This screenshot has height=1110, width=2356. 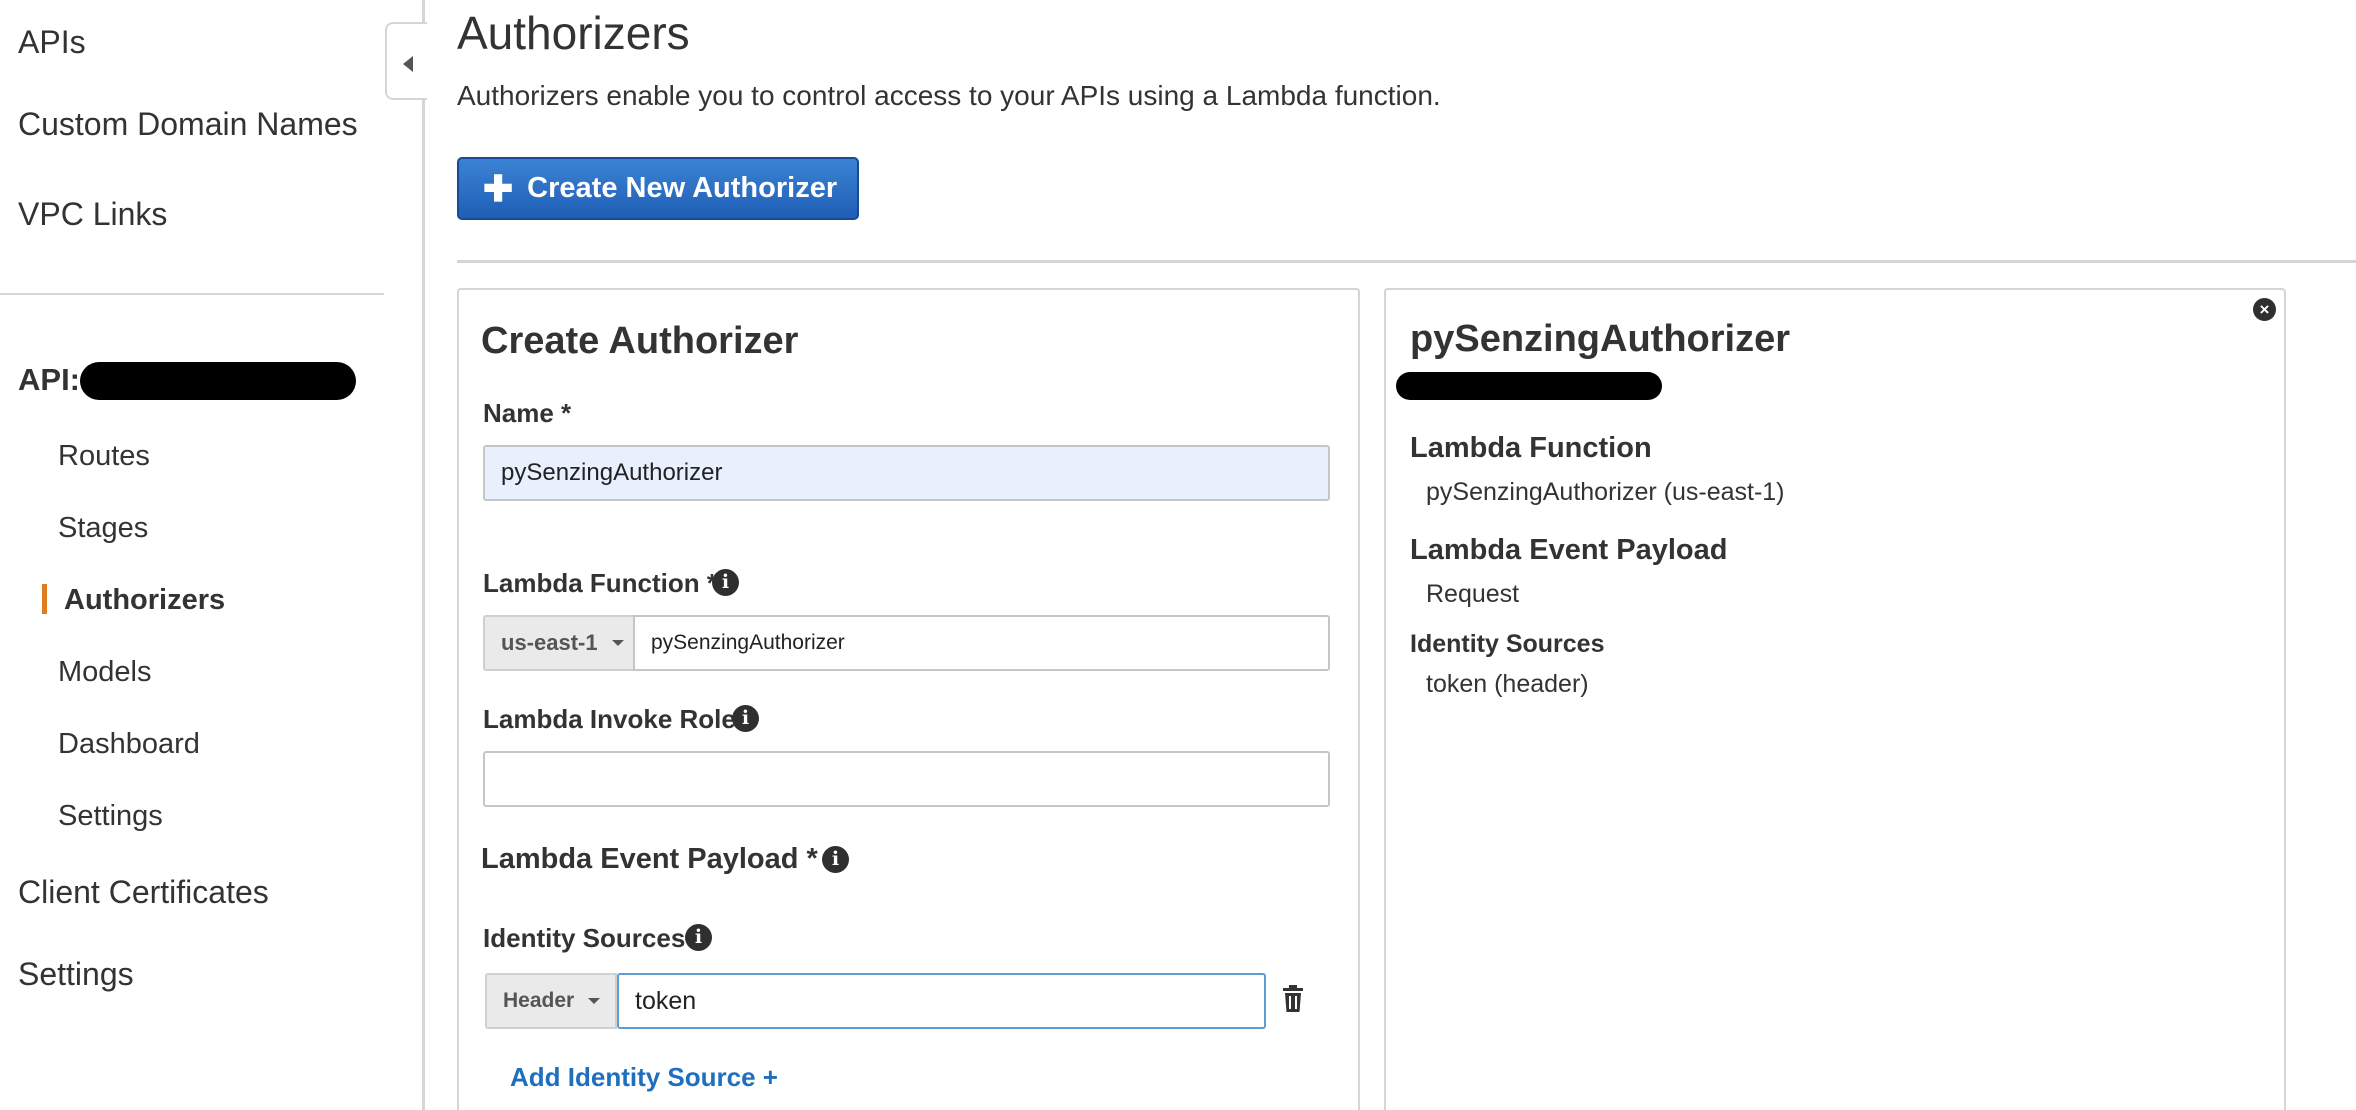 I want to click on sidebar-item-stages: Stages, so click(x=103, y=528).